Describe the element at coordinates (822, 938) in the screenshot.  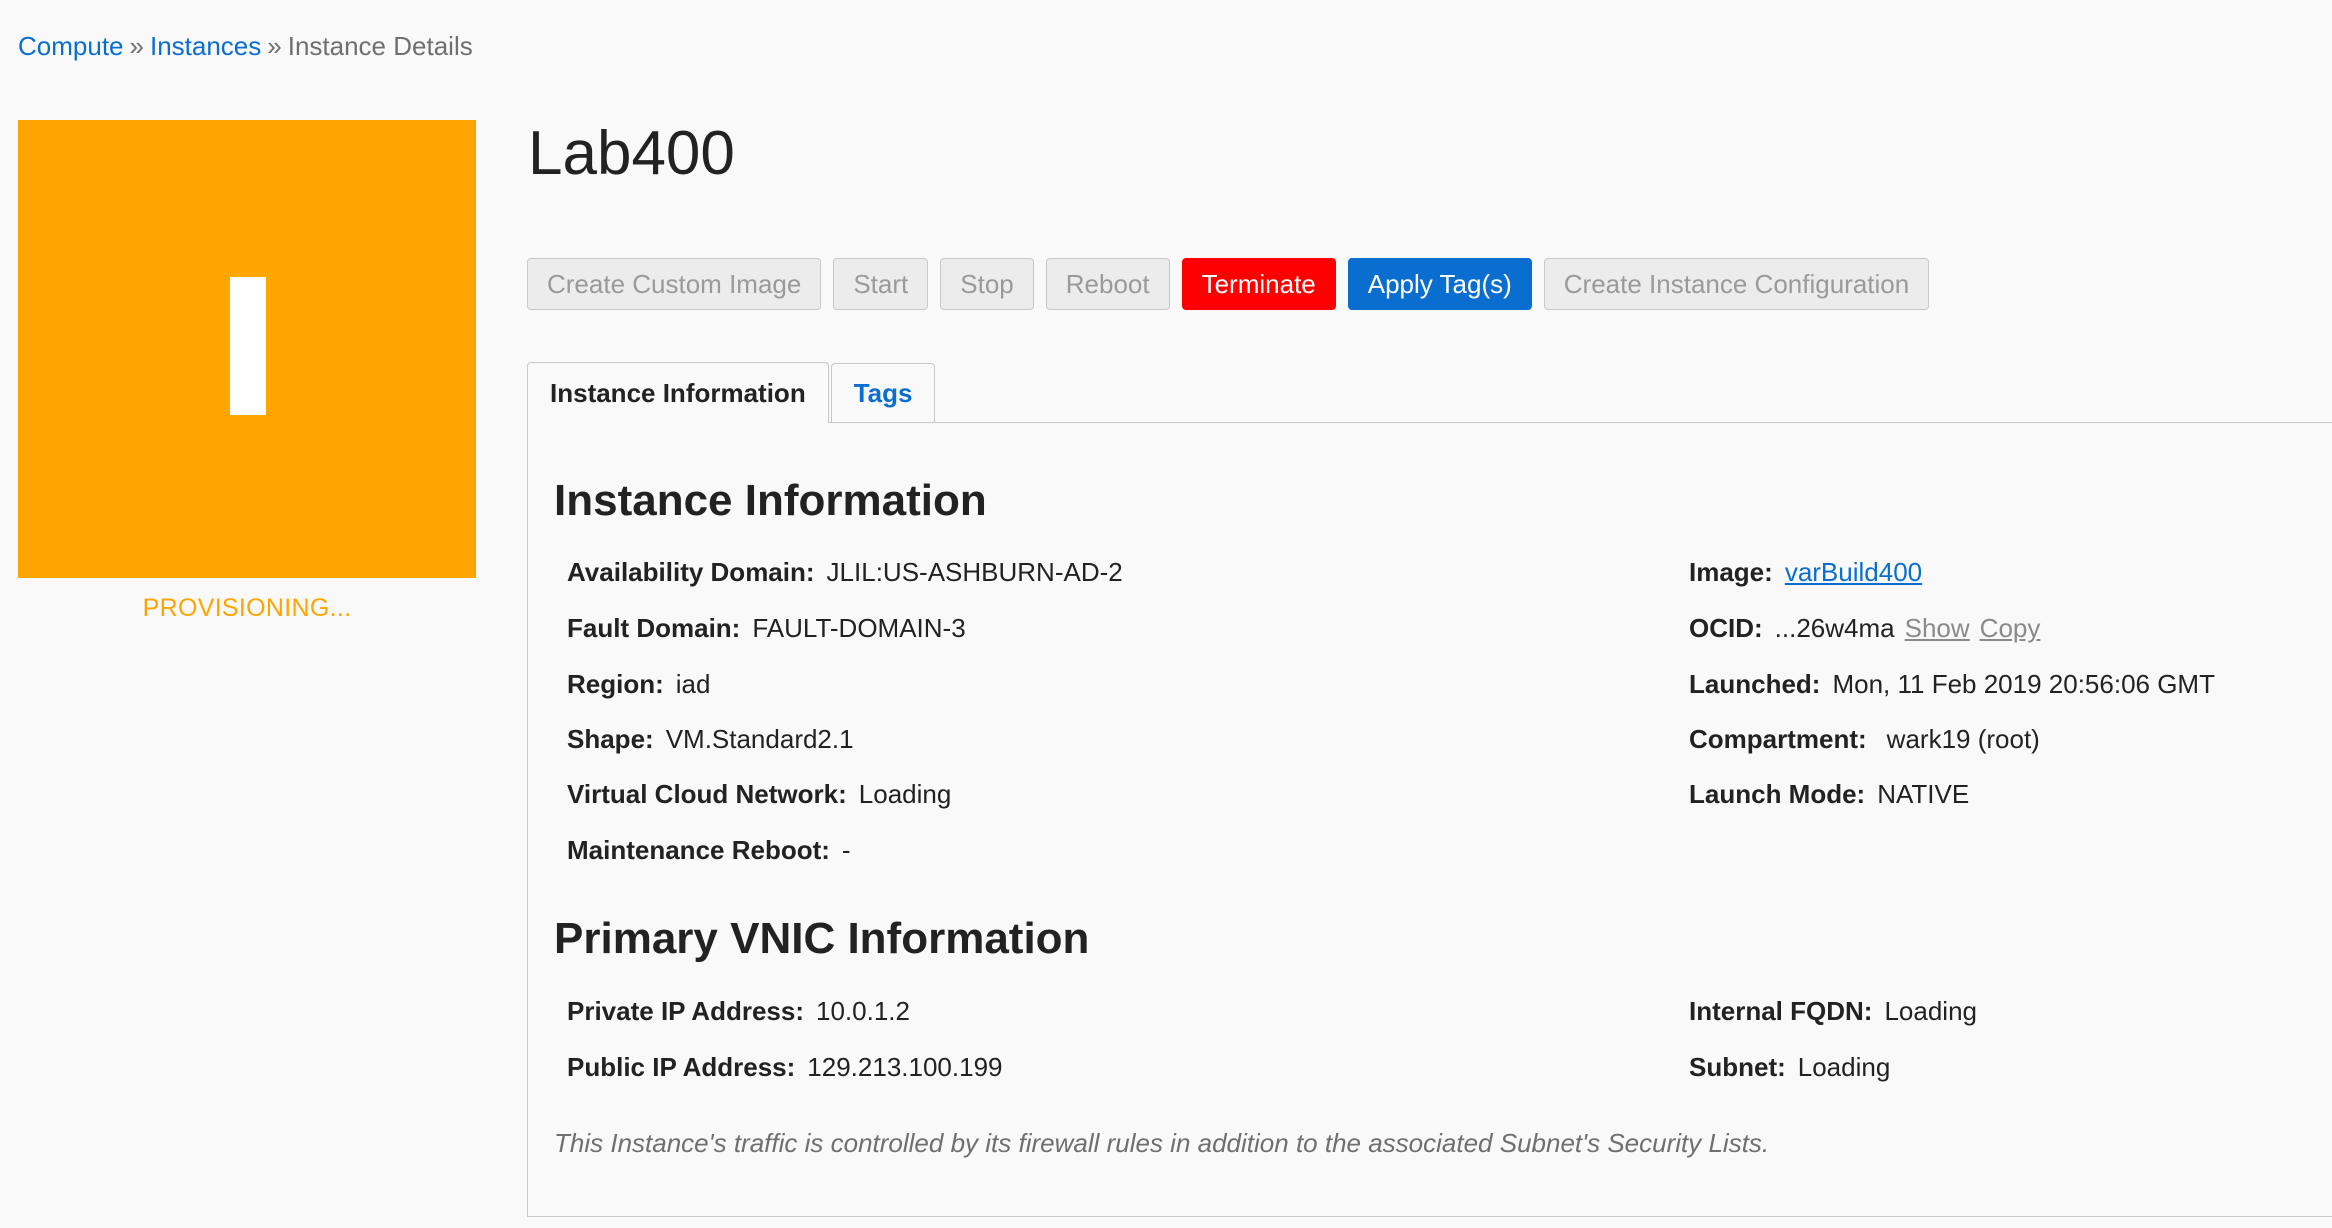
I see `vnic-information-heading: Primary VNIC Information` at that location.